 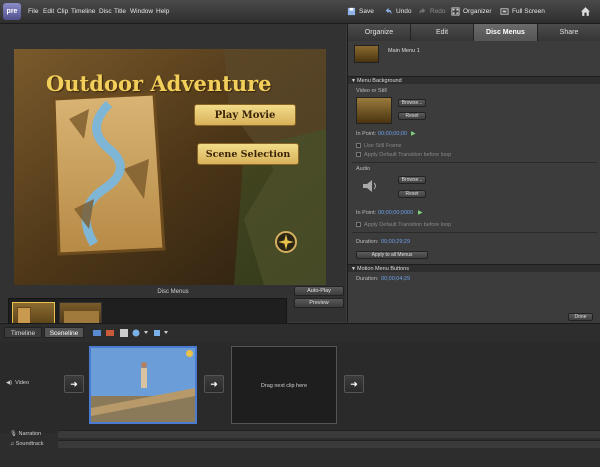 What do you see at coordinates (214, 384) in the screenshot?
I see `transition-slot-2: ➜` at bounding box center [214, 384].